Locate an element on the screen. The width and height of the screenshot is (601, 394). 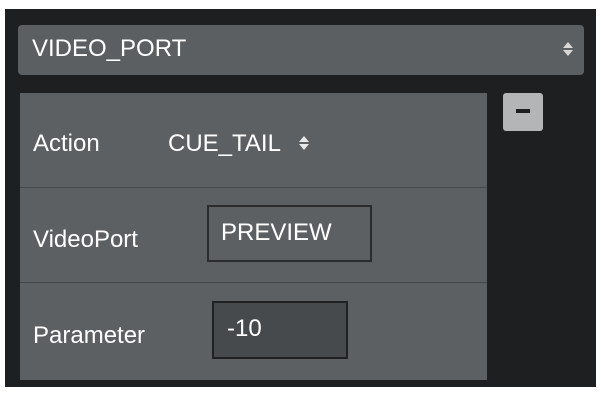
port-type-value: VIDEO_PORT is located at coordinates (109, 48).